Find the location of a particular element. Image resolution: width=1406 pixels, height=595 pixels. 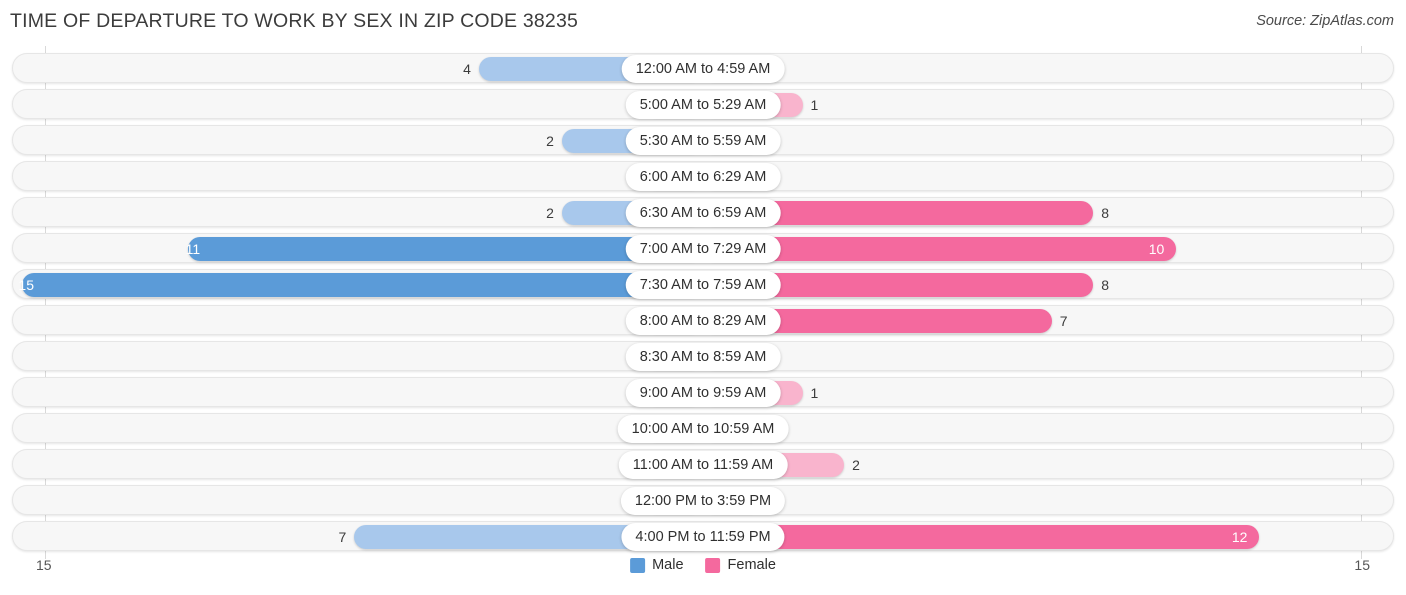

table-row: 205:30 AM to 5:59 AM is located at coordinates (703, 140).